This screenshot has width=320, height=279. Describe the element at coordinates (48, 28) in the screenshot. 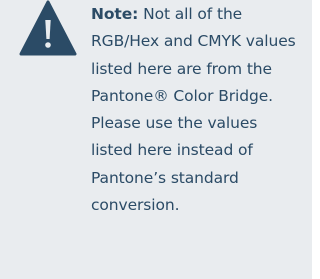

I see `warning-triangle-icon` at that location.